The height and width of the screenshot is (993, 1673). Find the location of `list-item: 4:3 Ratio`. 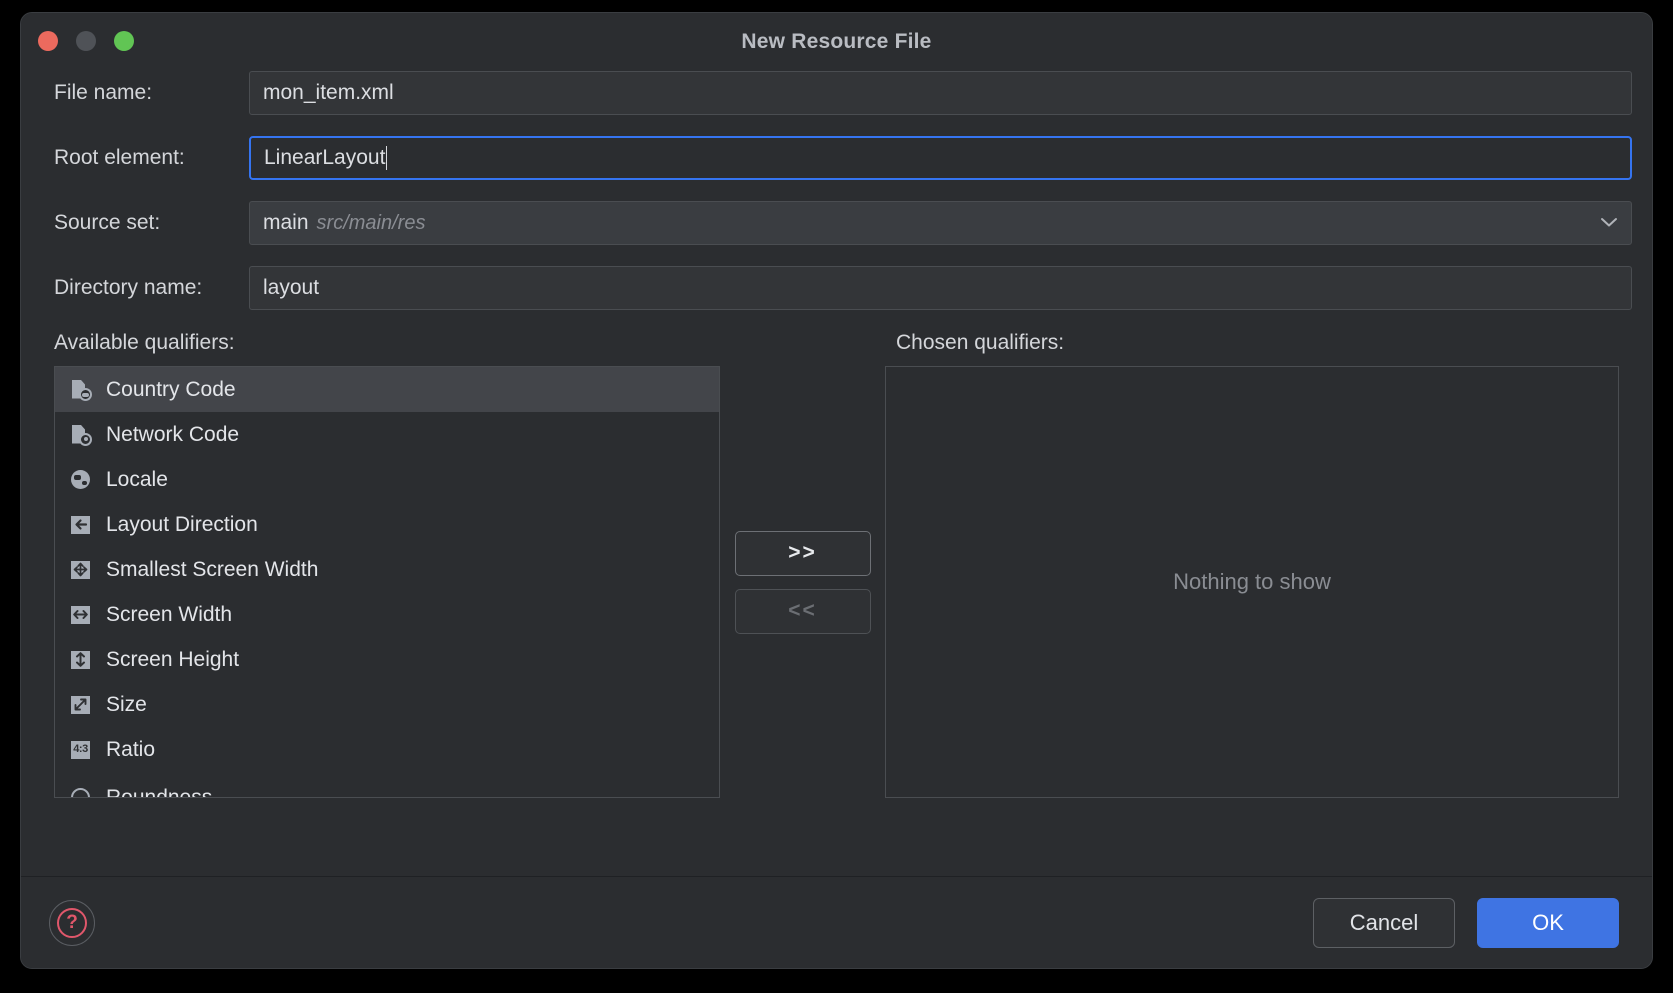

list-item: 4:3 Ratio is located at coordinates (387, 749).